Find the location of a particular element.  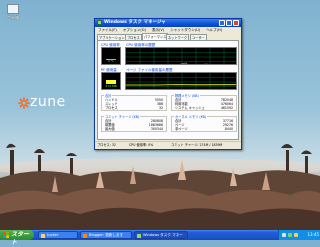

security-icon is located at coordinates (296, 235).